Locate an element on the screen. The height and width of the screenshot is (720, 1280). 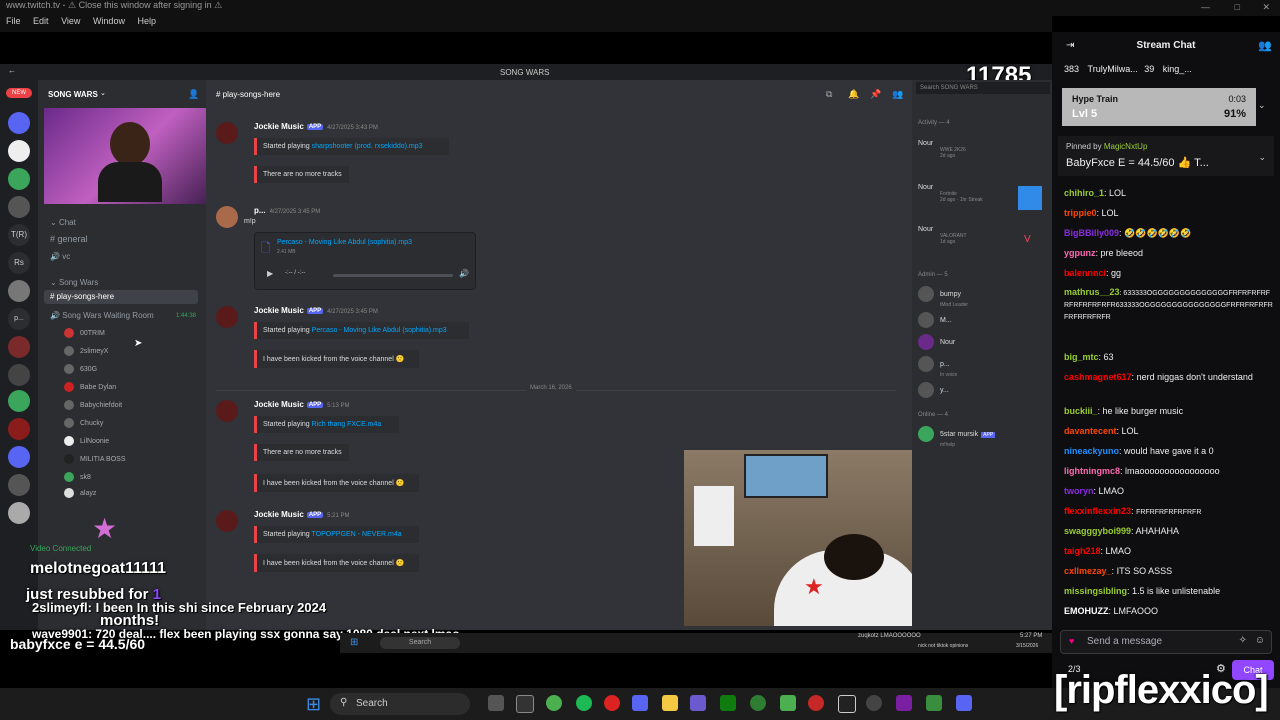
threads-icon: ⧉ is located at coordinates (829, 94).